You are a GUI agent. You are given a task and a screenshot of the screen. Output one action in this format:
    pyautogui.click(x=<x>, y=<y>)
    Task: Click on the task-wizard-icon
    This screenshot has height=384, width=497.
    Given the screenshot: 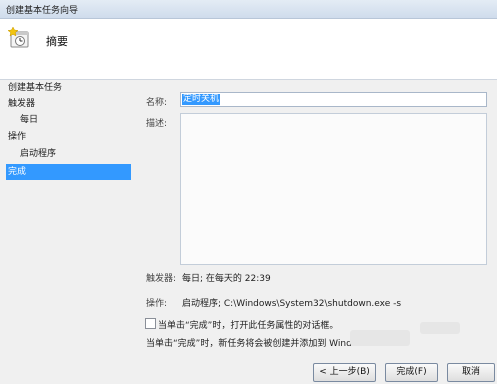 What is the action you would take?
    pyautogui.click(x=19, y=38)
    